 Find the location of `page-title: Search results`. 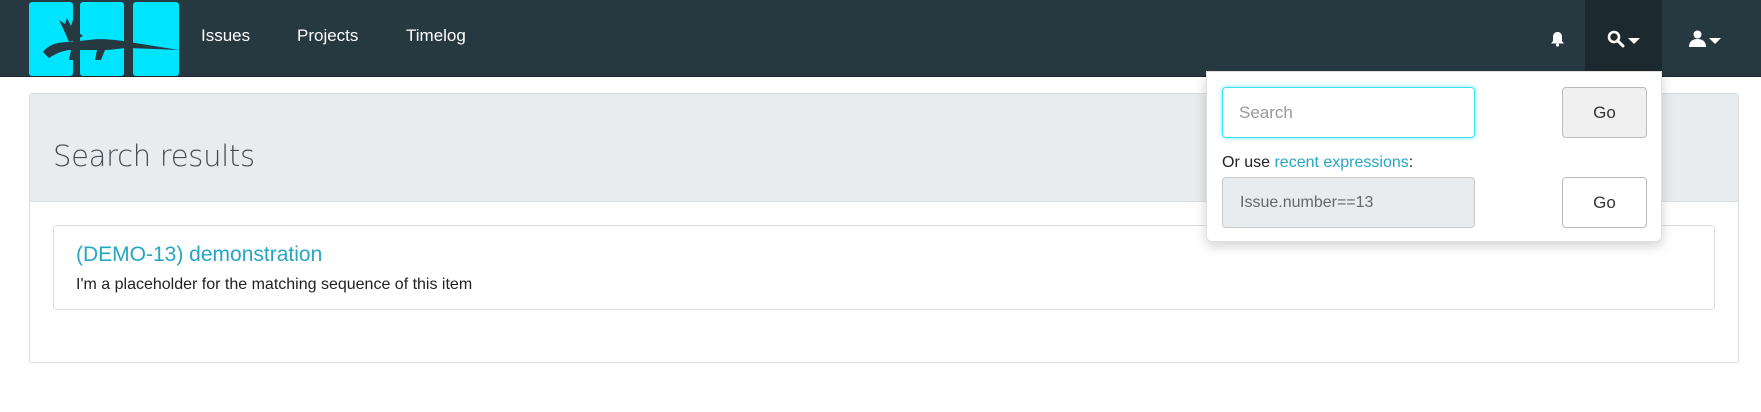

page-title: Search results is located at coordinates (154, 156).